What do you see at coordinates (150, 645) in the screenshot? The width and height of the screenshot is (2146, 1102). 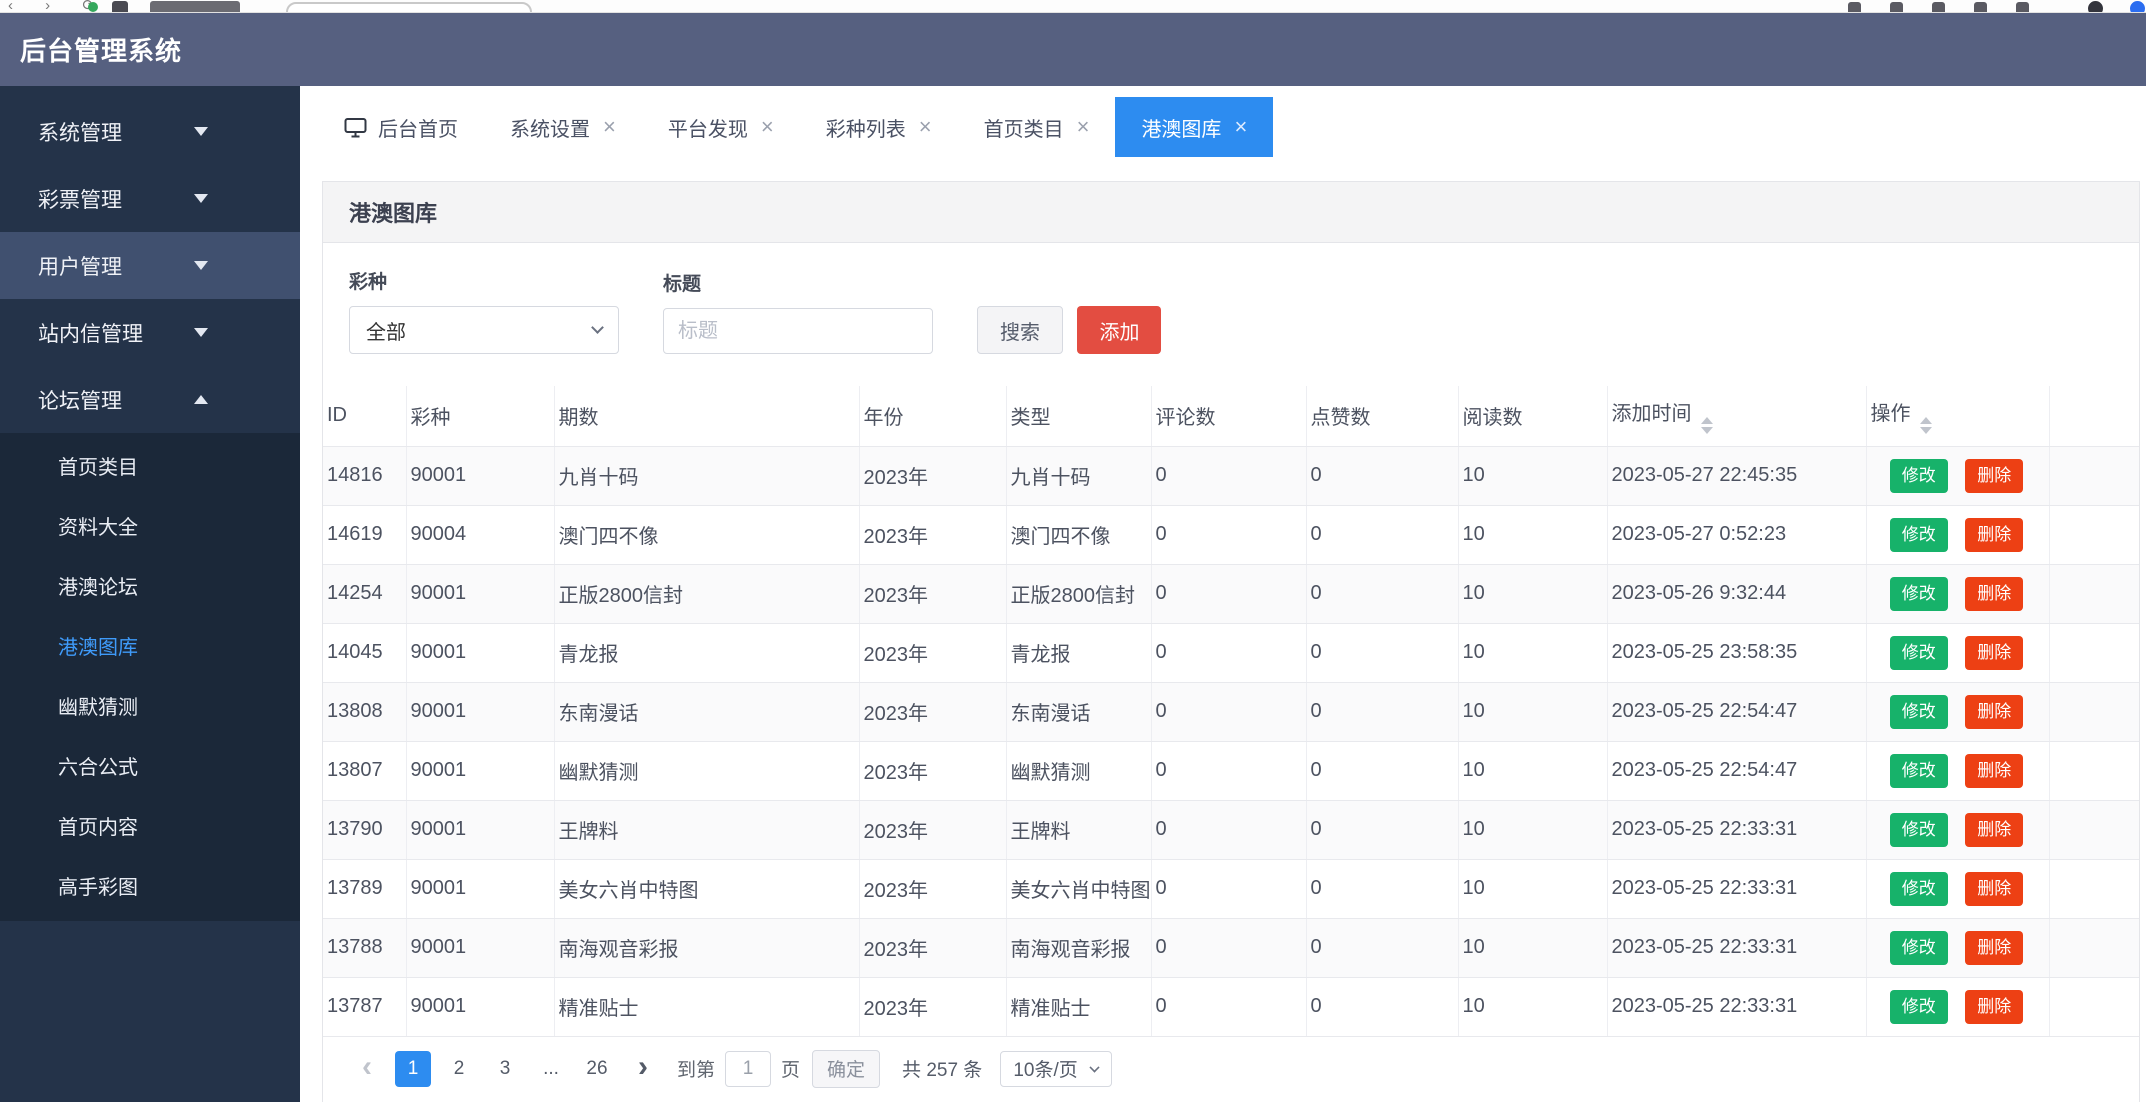 I see `sidebar-submenu-item: 港澳图库` at bounding box center [150, 645].